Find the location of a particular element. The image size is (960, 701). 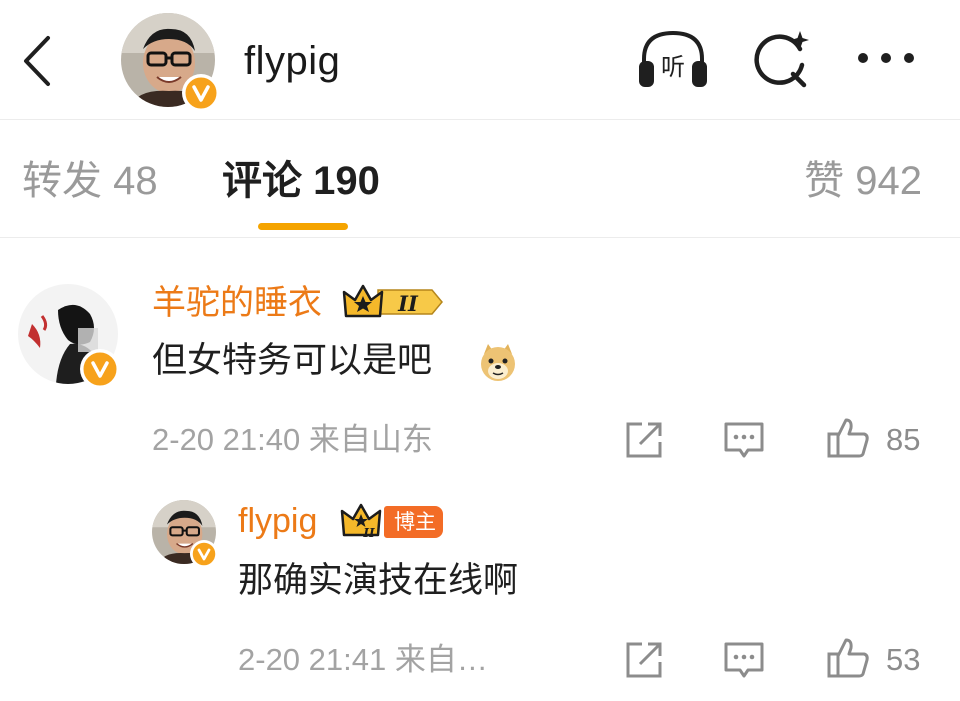

back-button is located at coordinates (38, 61).